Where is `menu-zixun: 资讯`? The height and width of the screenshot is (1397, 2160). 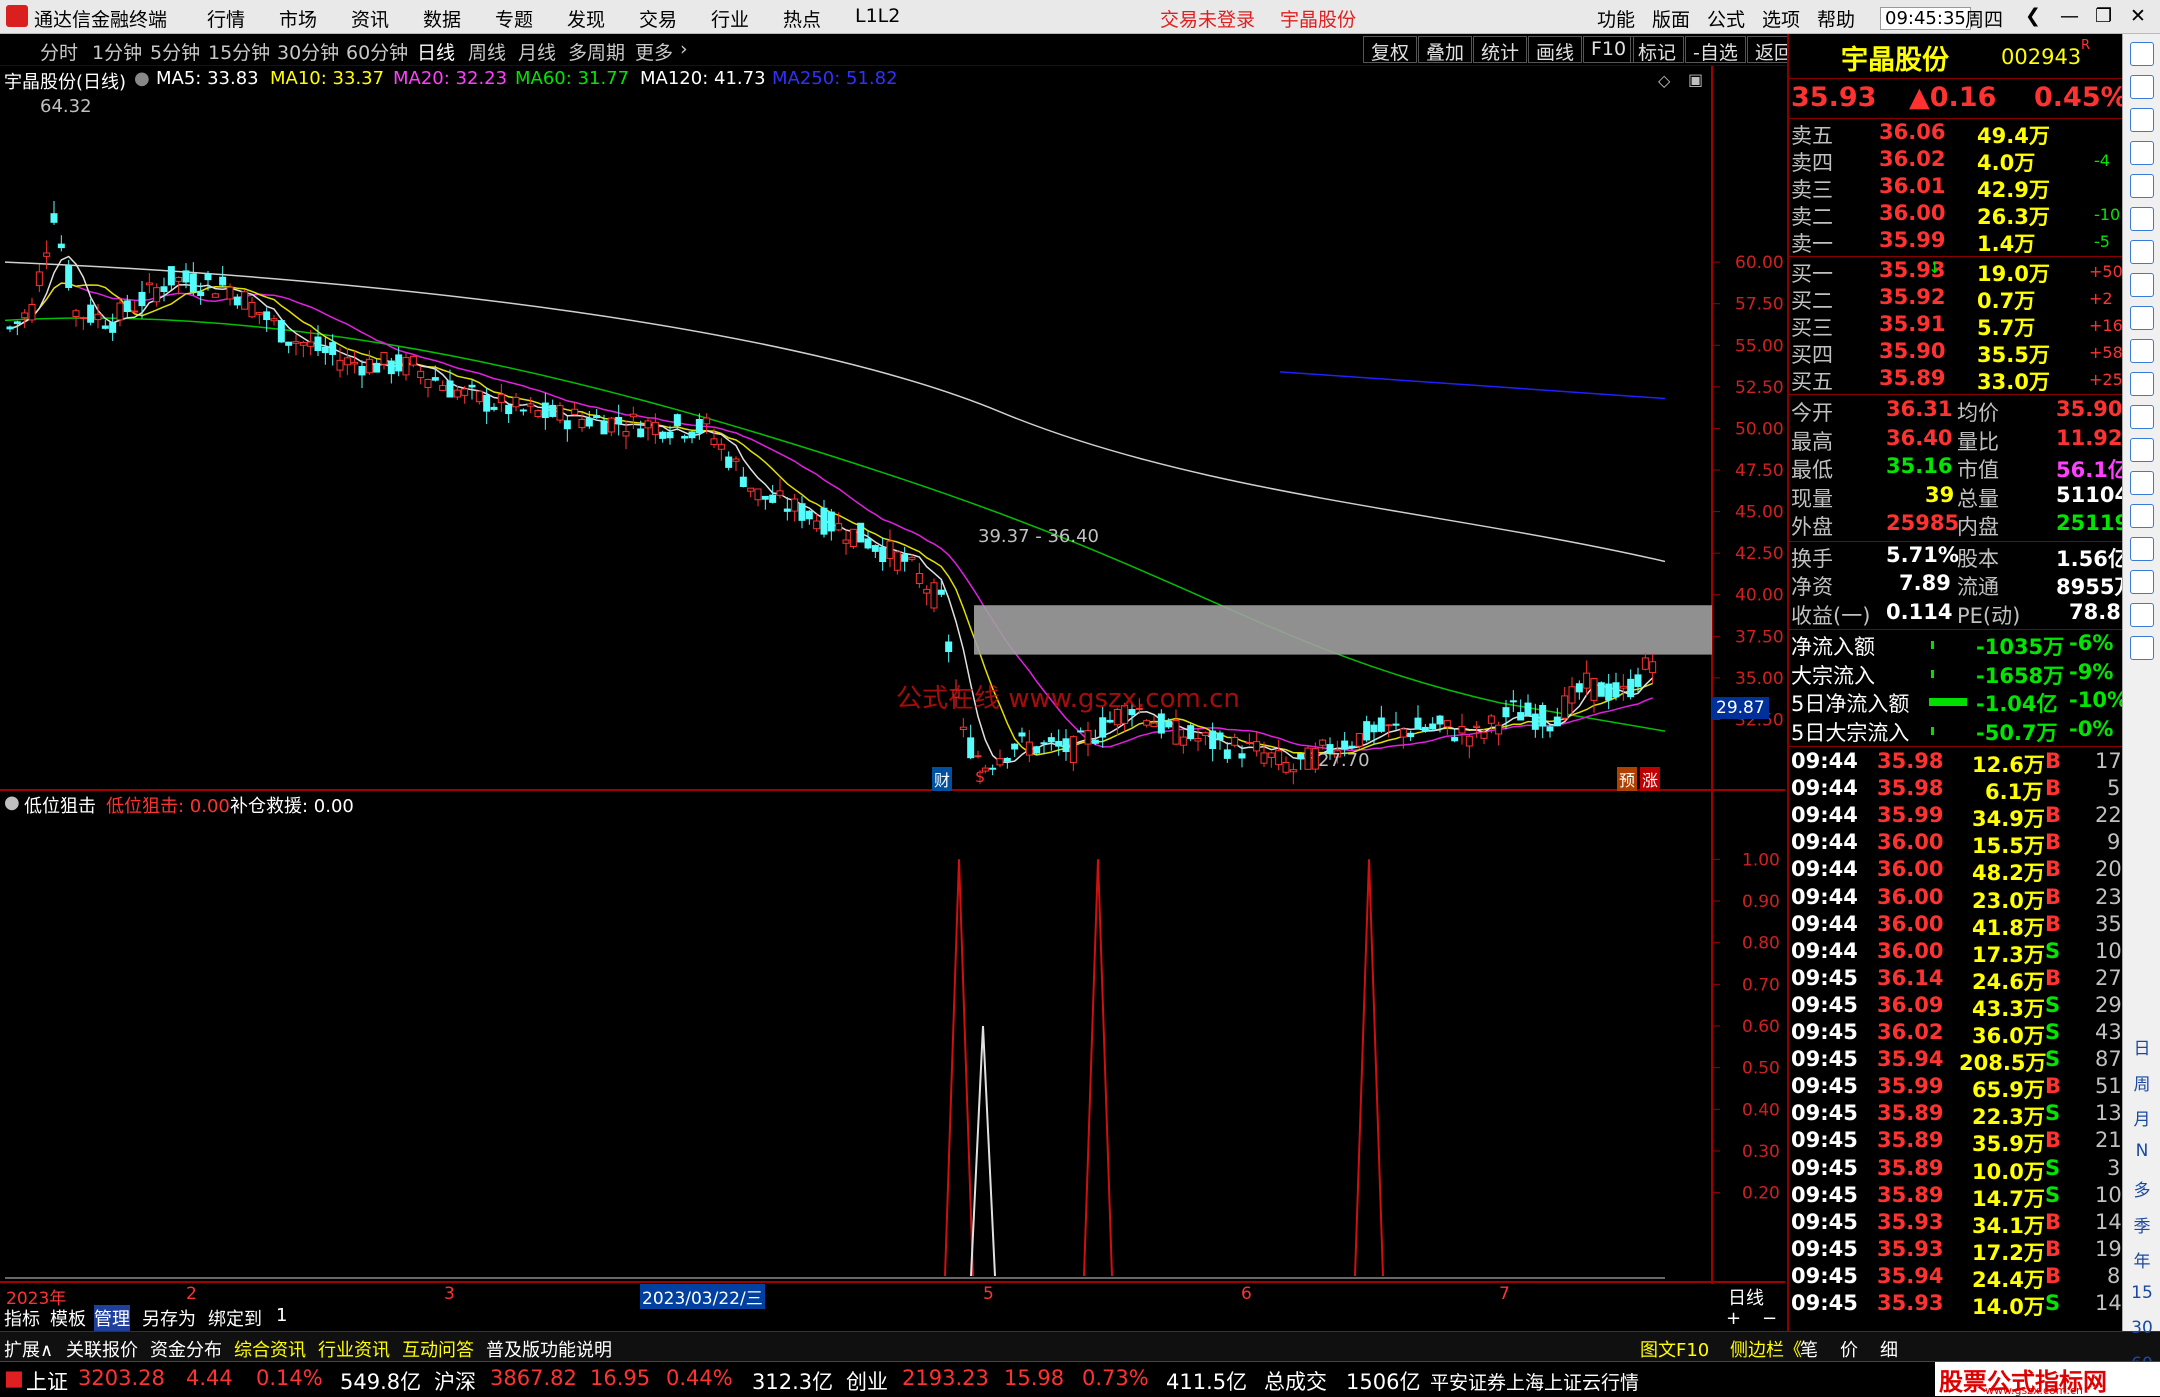 menu-zixun: 资讯 is located at coordinates (370, 18).